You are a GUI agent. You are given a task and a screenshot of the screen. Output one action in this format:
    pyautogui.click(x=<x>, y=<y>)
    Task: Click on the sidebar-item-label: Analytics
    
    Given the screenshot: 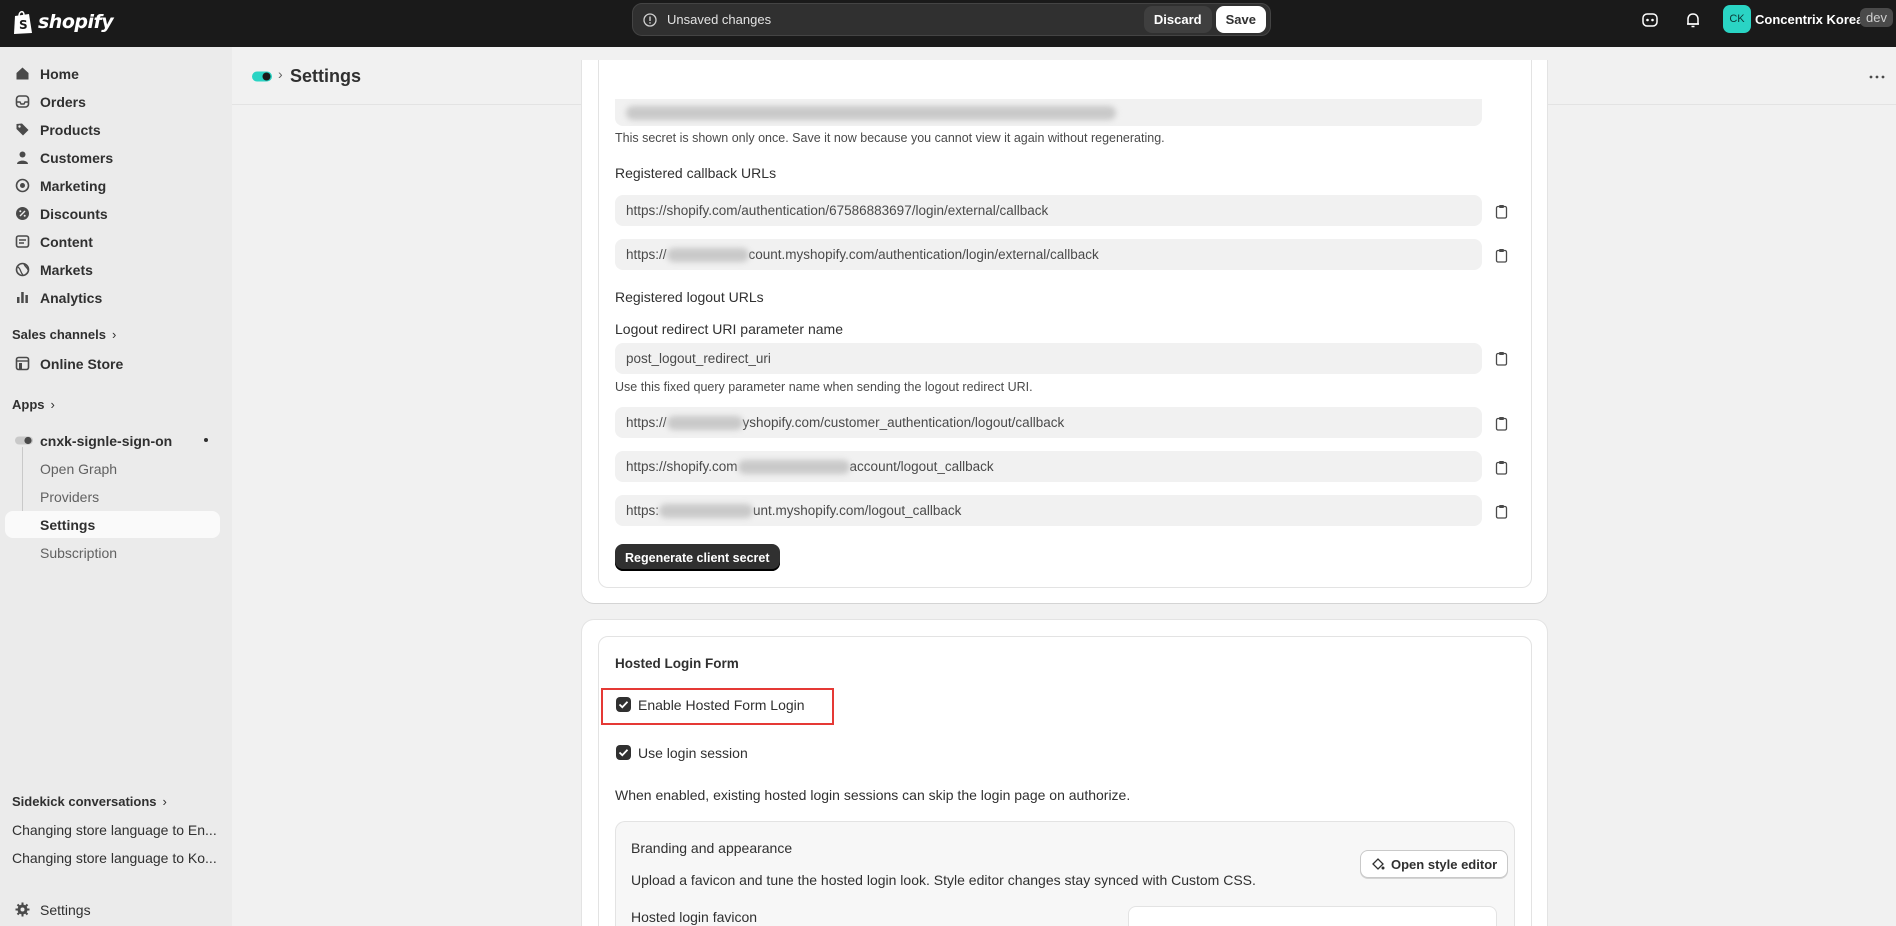 What is the action you would take?
    pyautogui.click(x=71, y=297)
    